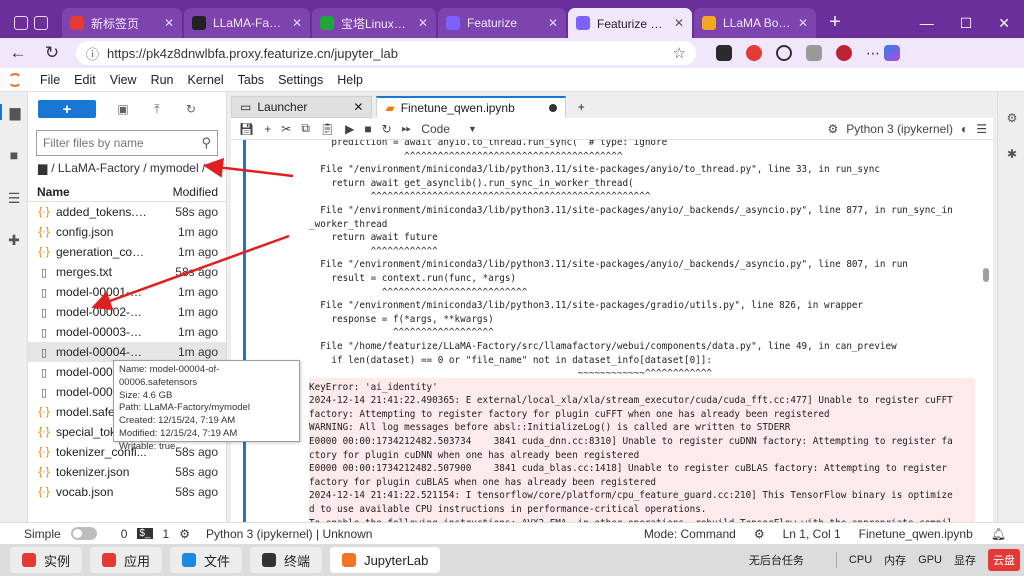 Image resolution: width=1024 pixels, height=576 pixels. Describe the element at coordinates (471, 107) in the screenshot. I see `tab-notebook: ▰ Finetune_qwen.ipynb` at that location.